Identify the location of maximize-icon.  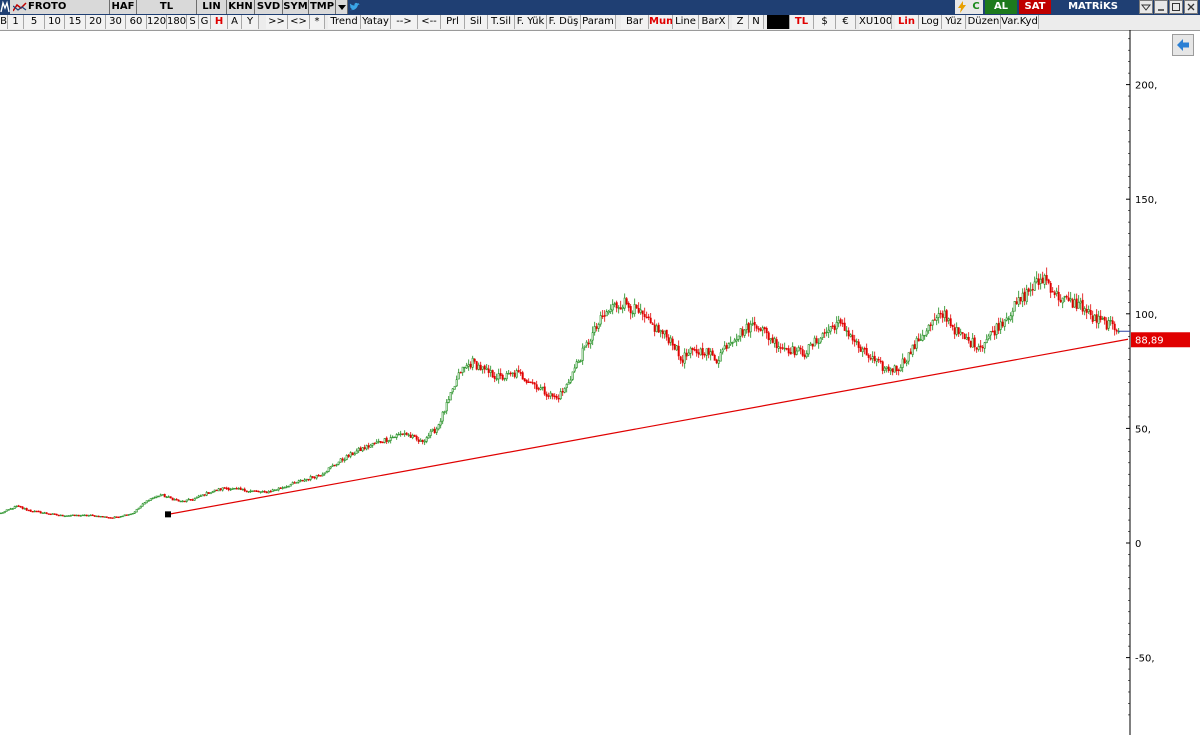
(1176, 7).